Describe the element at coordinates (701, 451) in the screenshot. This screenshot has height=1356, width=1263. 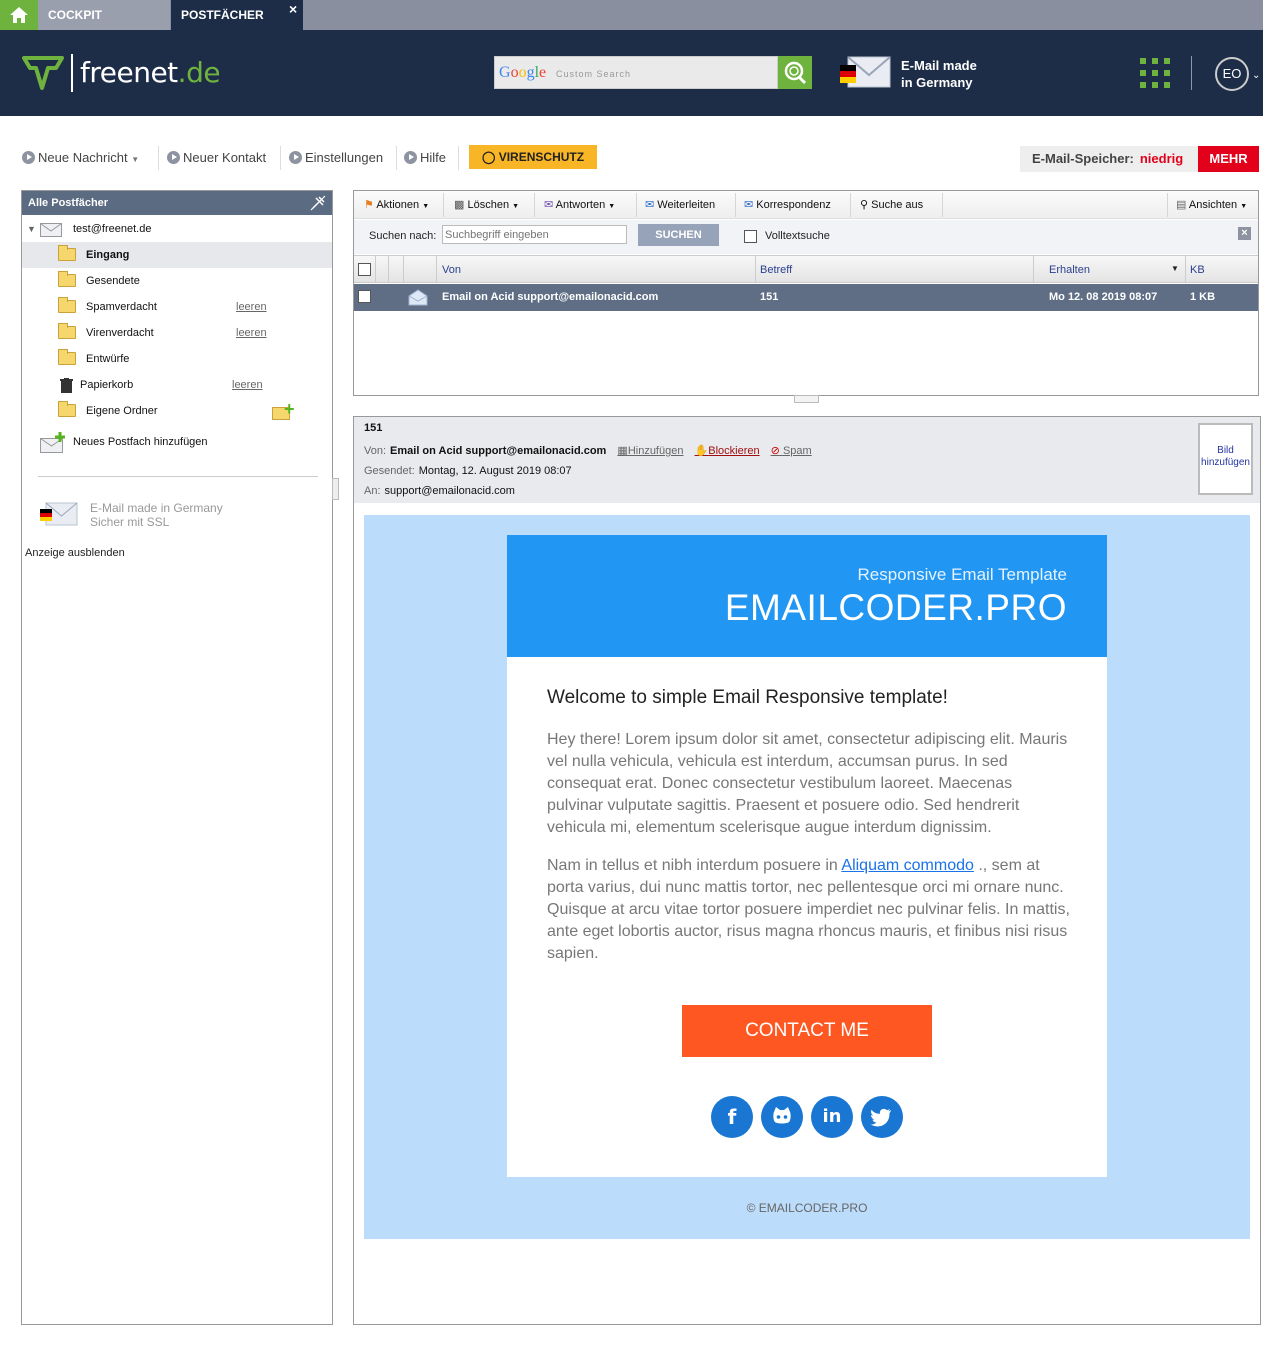
I see `hand-icon: ✋` at that location.